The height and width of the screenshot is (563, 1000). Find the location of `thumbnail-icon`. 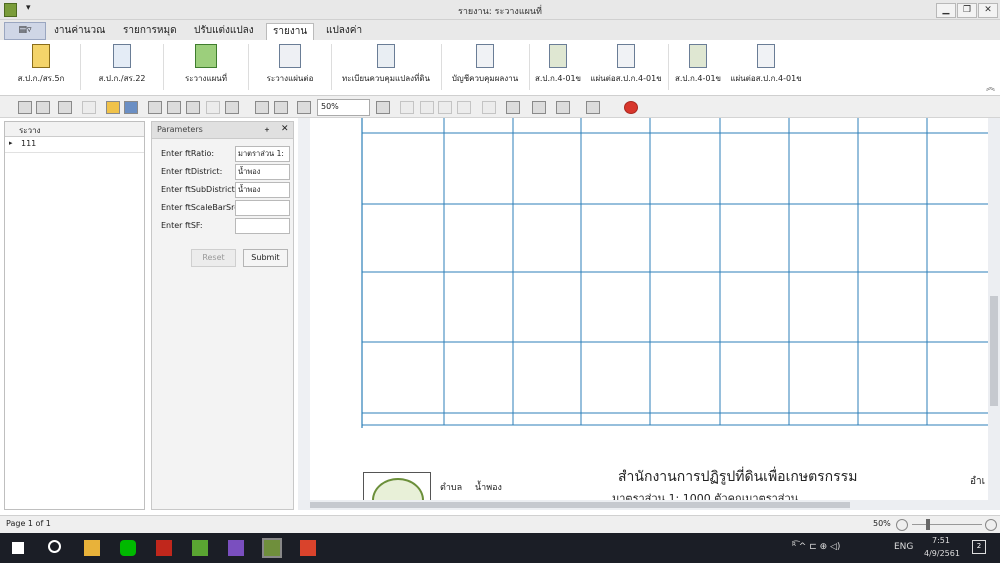

thumbnail-icon is located at coordinates (25, 107).